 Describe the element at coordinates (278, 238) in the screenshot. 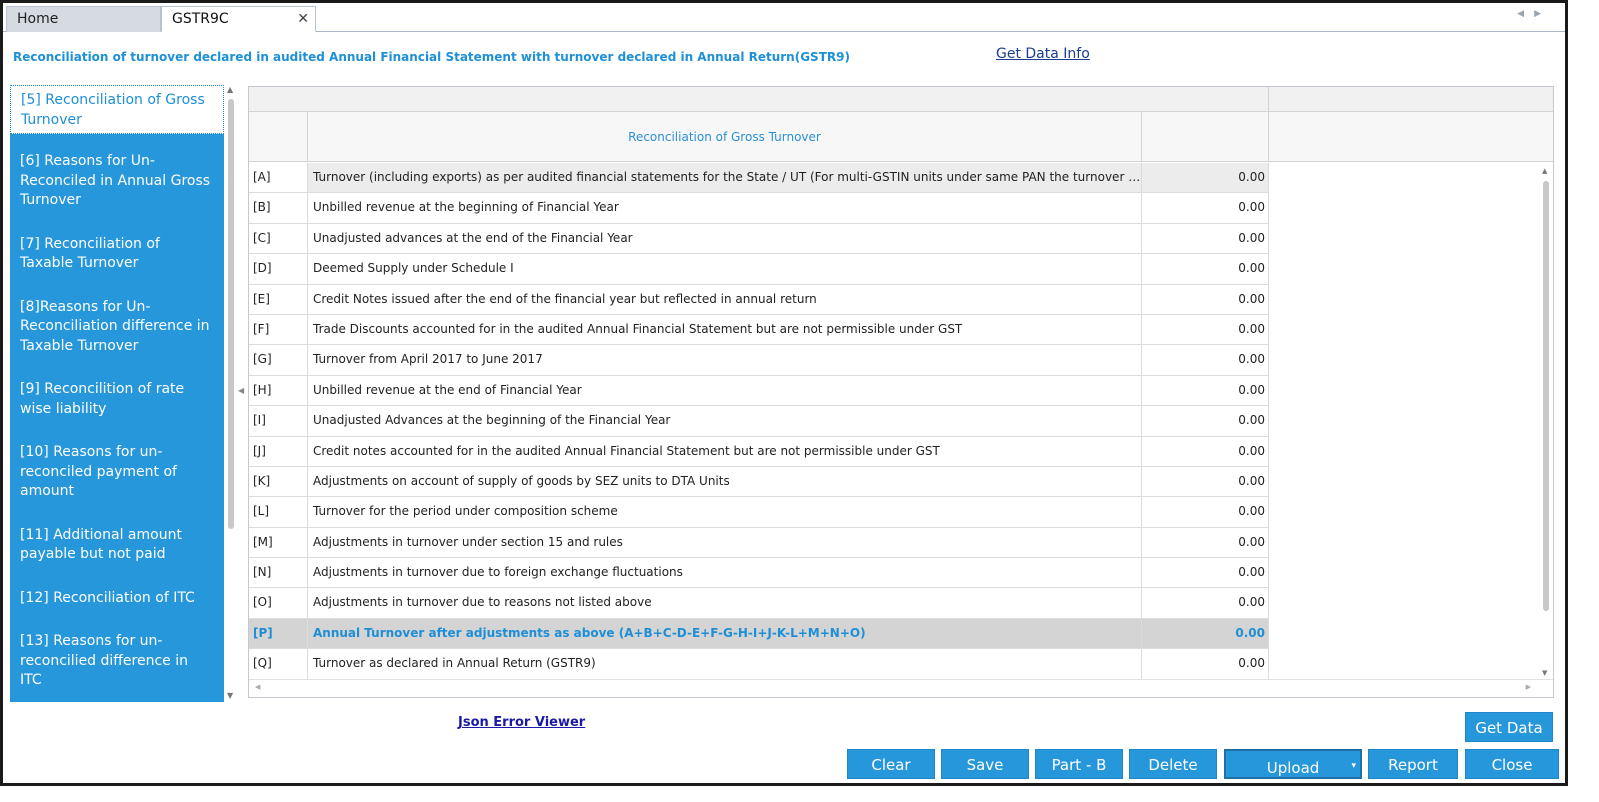

I see `row-code: [C]` at that location.